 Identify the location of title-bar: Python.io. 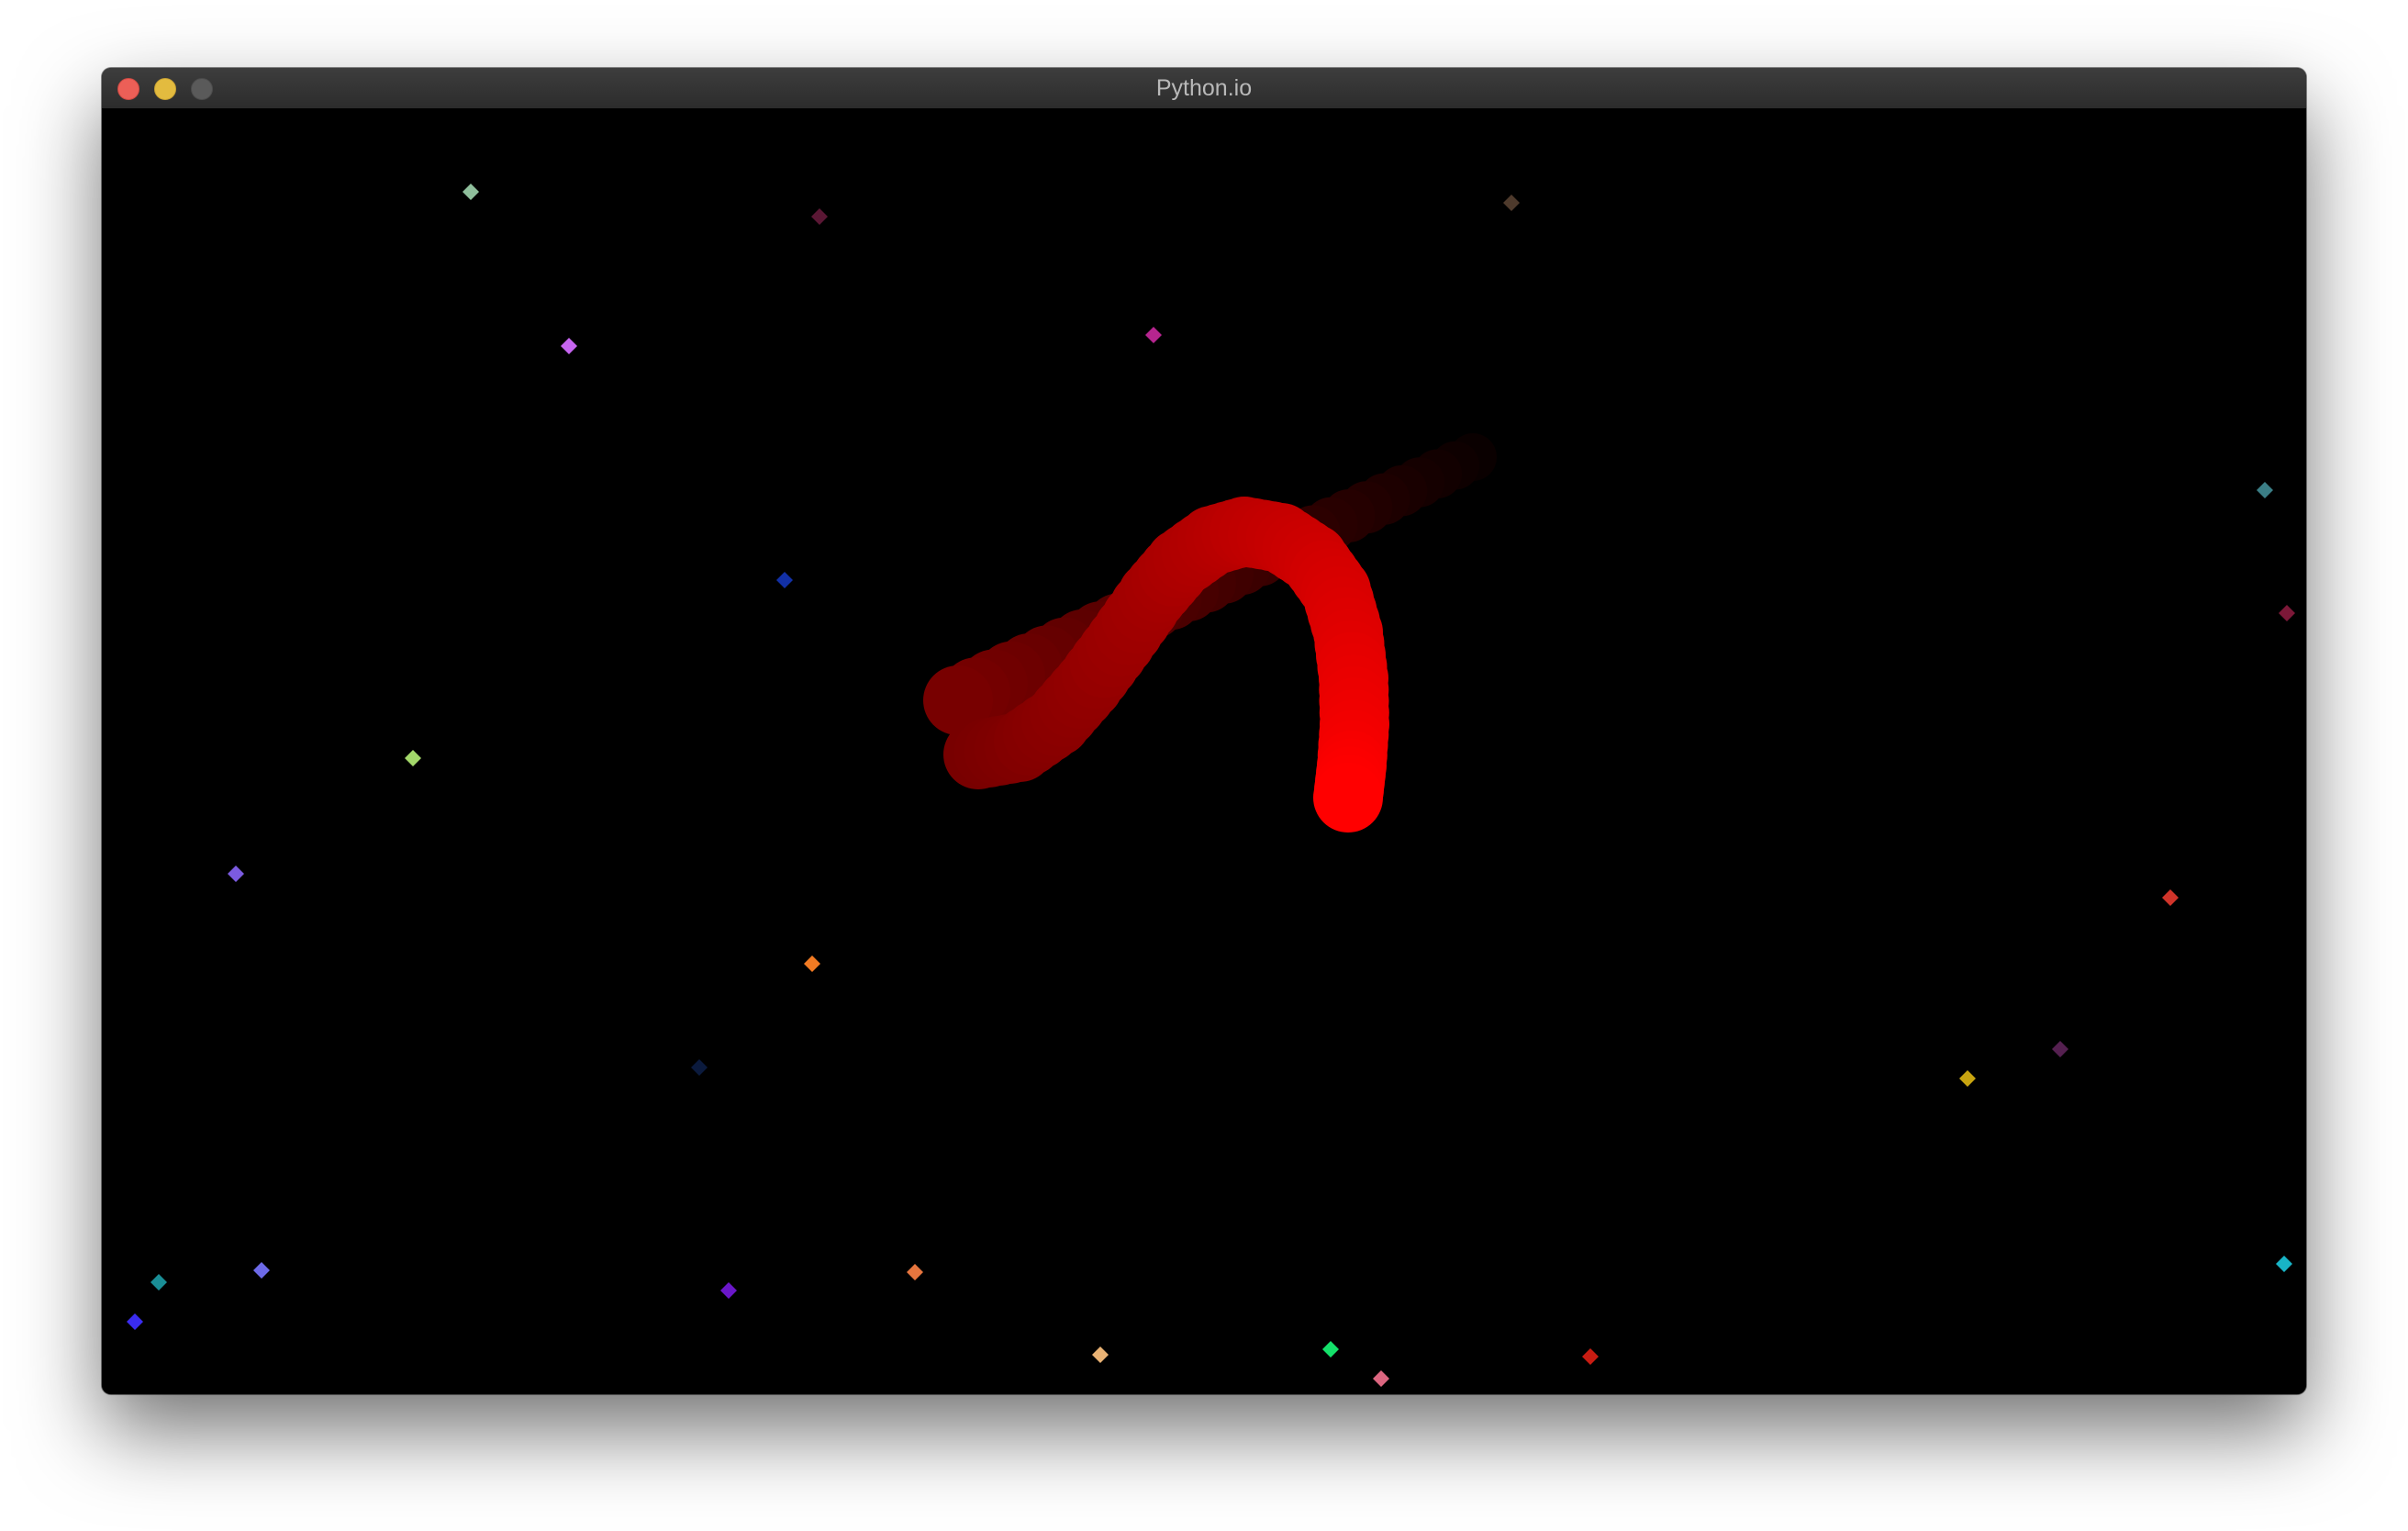
(1204, 88).